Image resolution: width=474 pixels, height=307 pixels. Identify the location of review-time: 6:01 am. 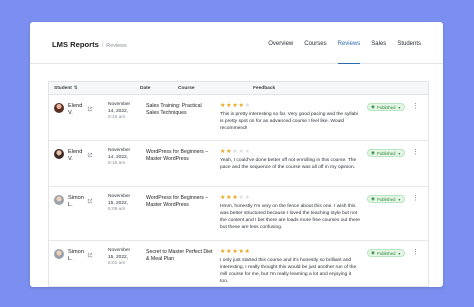
(117, 264).